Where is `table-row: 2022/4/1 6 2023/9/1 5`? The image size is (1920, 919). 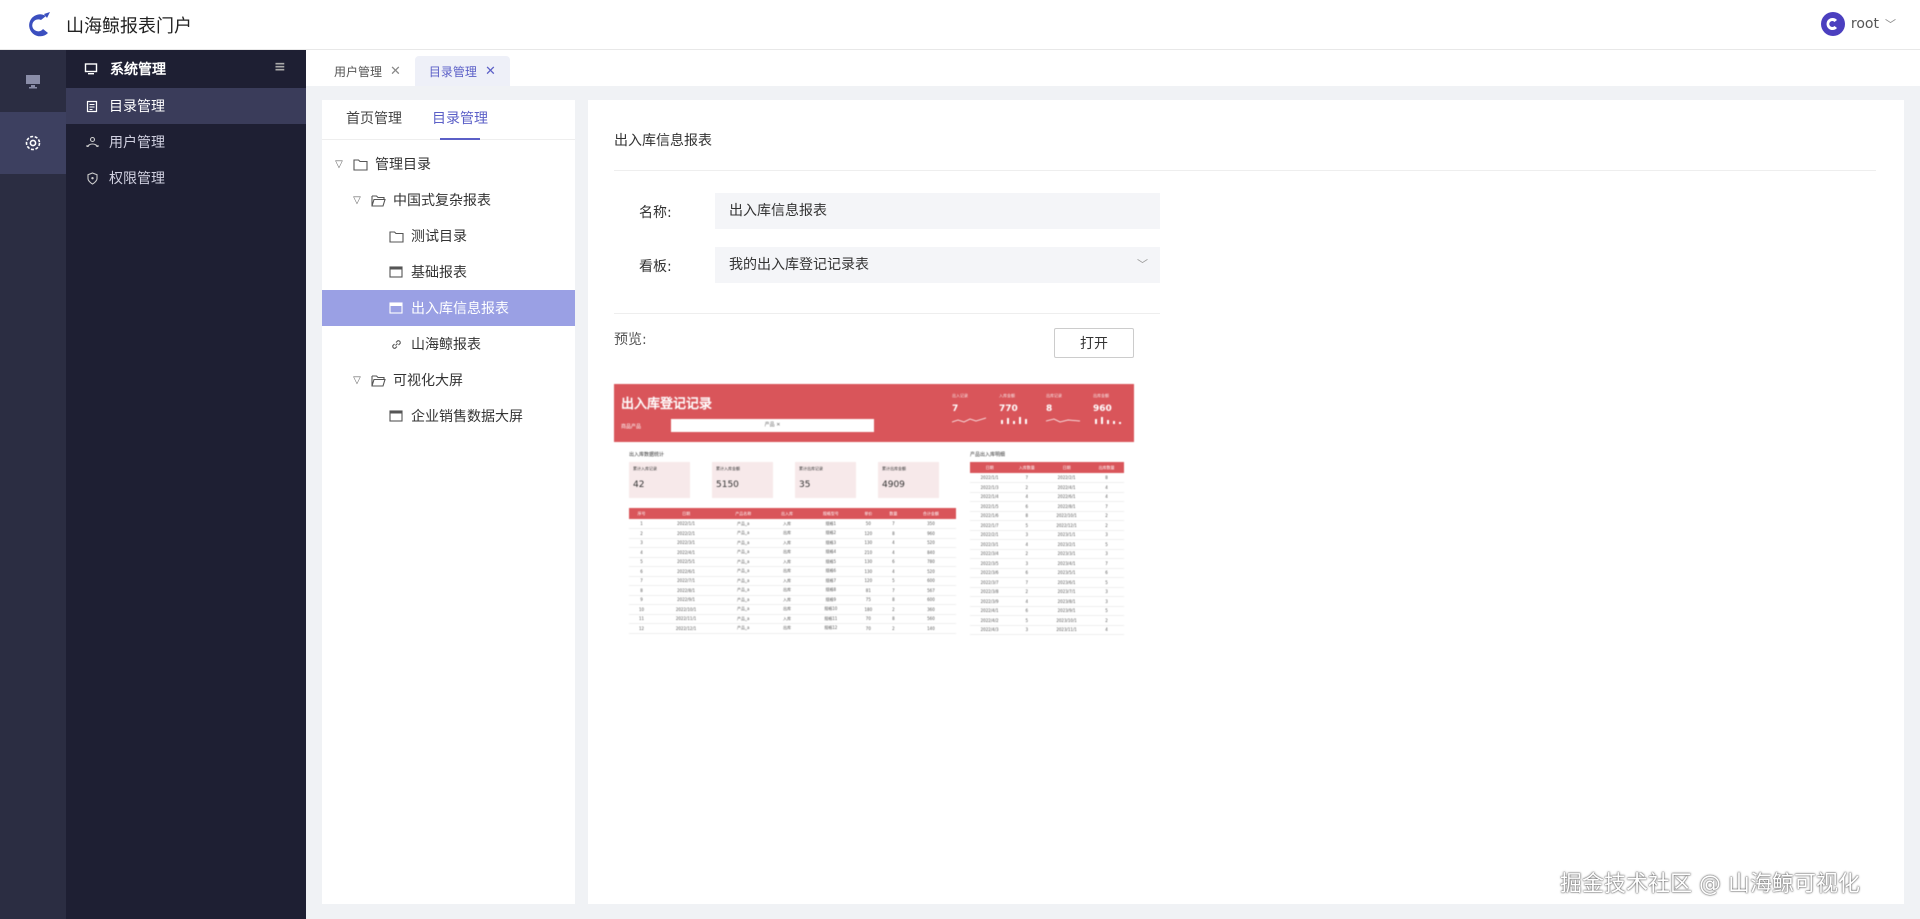
table-row: 2022/4/1 6 2023/9/1 5 is located at coordinates (1047, 611).